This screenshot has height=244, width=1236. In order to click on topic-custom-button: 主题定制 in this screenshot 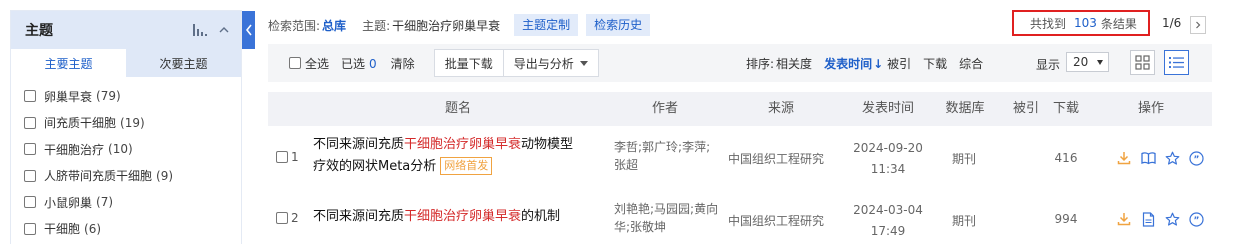, I will do `click(546, 25)`.